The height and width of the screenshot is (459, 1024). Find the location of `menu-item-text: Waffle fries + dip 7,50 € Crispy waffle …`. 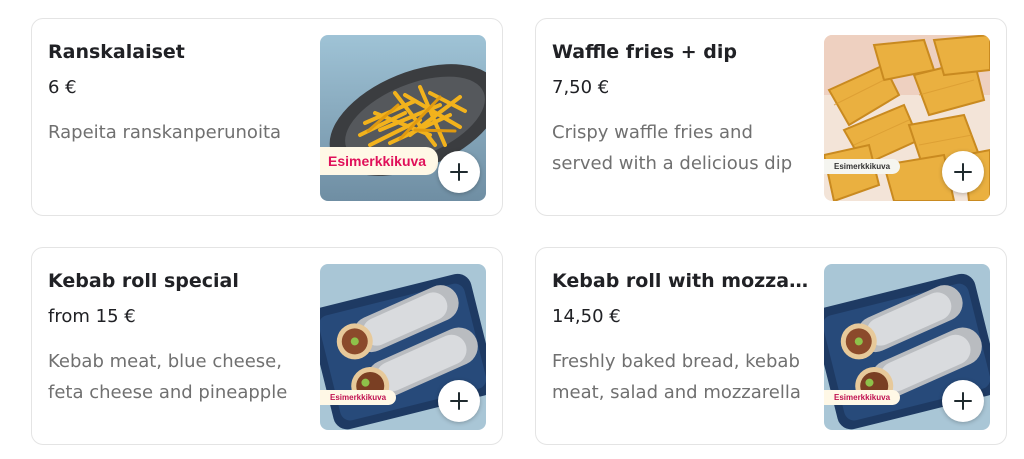

menu-item-text: Waffle fries + dip 7,50 € Crispy waffle … is located at coordinates (683, 109).